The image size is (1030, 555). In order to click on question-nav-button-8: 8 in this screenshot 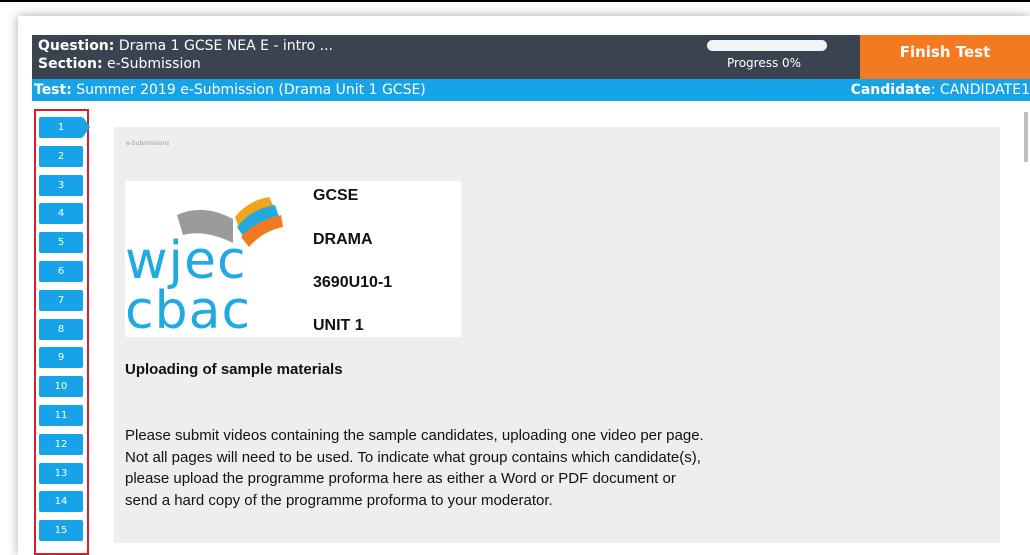, I will do `click(61, 329)`.